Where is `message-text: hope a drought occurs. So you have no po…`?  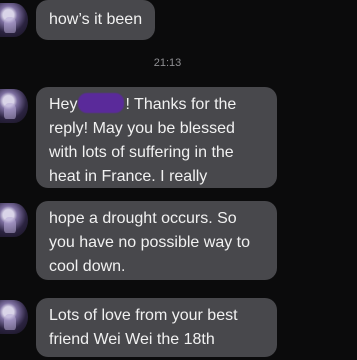 message-text: hope a drought occurs. So you have no po… is located at coordinates (150, 242).